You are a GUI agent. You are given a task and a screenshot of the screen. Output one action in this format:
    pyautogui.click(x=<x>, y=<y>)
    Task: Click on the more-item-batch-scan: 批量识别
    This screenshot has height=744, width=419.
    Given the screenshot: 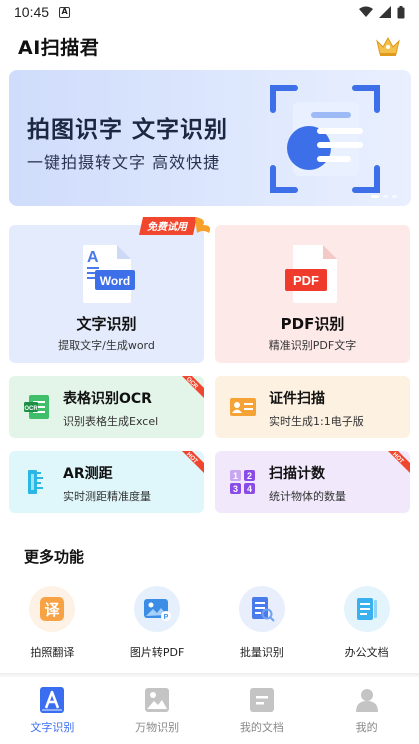 What is the action you would take?
    pyautogui.click(x=262, y=623)
    